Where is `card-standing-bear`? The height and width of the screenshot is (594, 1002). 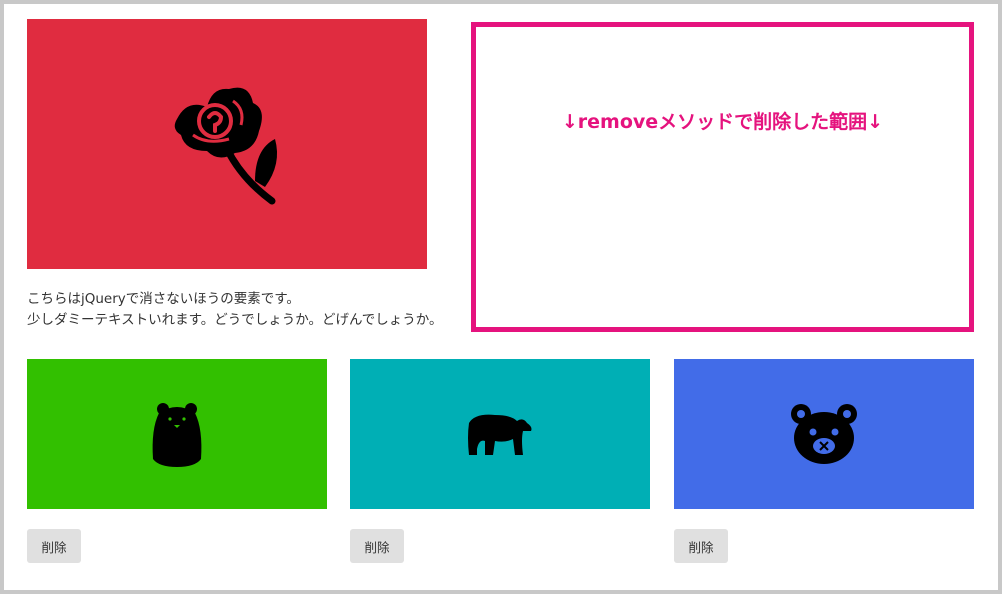
card-standing-bear is located at coordinates (177, 434).